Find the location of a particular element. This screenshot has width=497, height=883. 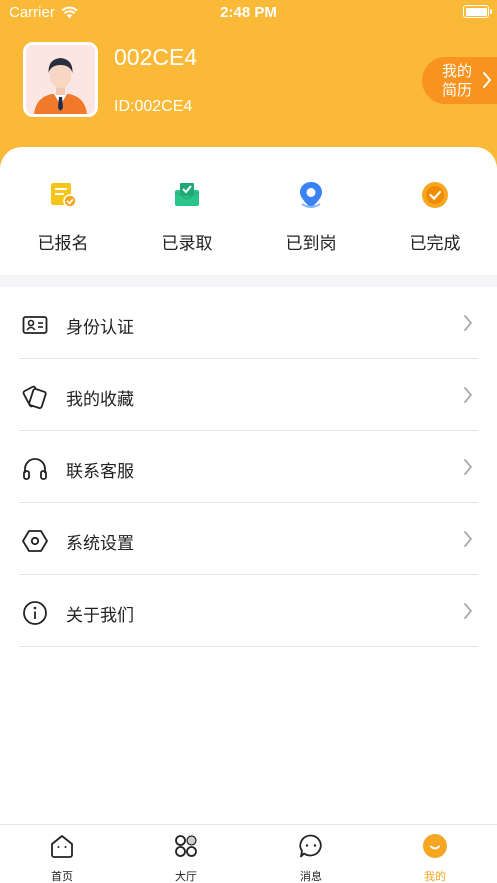

menu-item-about-us: 关于我们 is located at coordinates (248, 611).